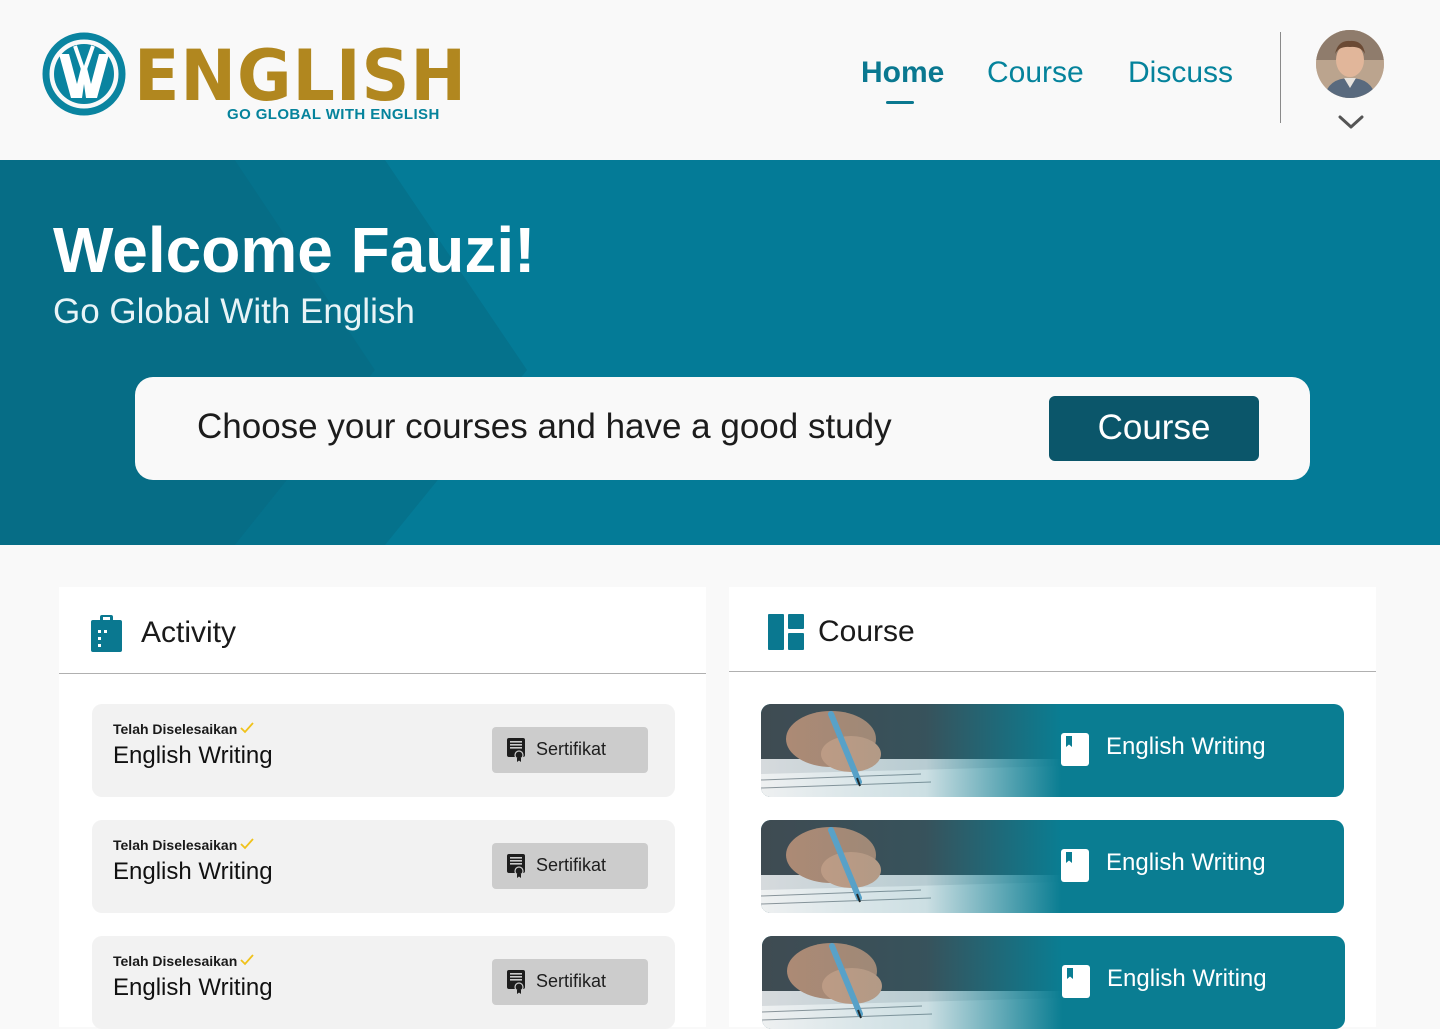 This screenshot has height=1029, width=1440. I want to click on brand-logo: ENGLISH GO GLOBAL WITH ENGLISH, so click(254, 80).